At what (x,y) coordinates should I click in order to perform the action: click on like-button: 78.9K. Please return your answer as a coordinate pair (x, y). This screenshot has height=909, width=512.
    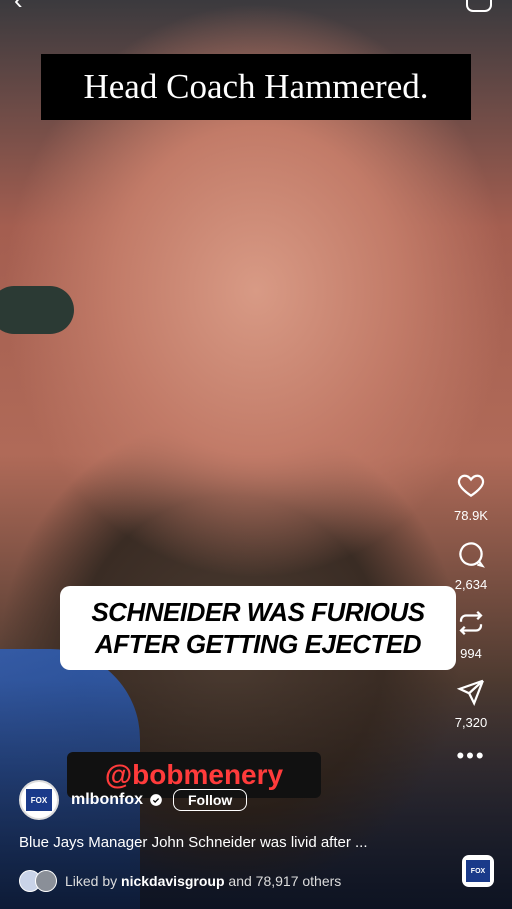
    Looking at the image, I should click on (471, 496).